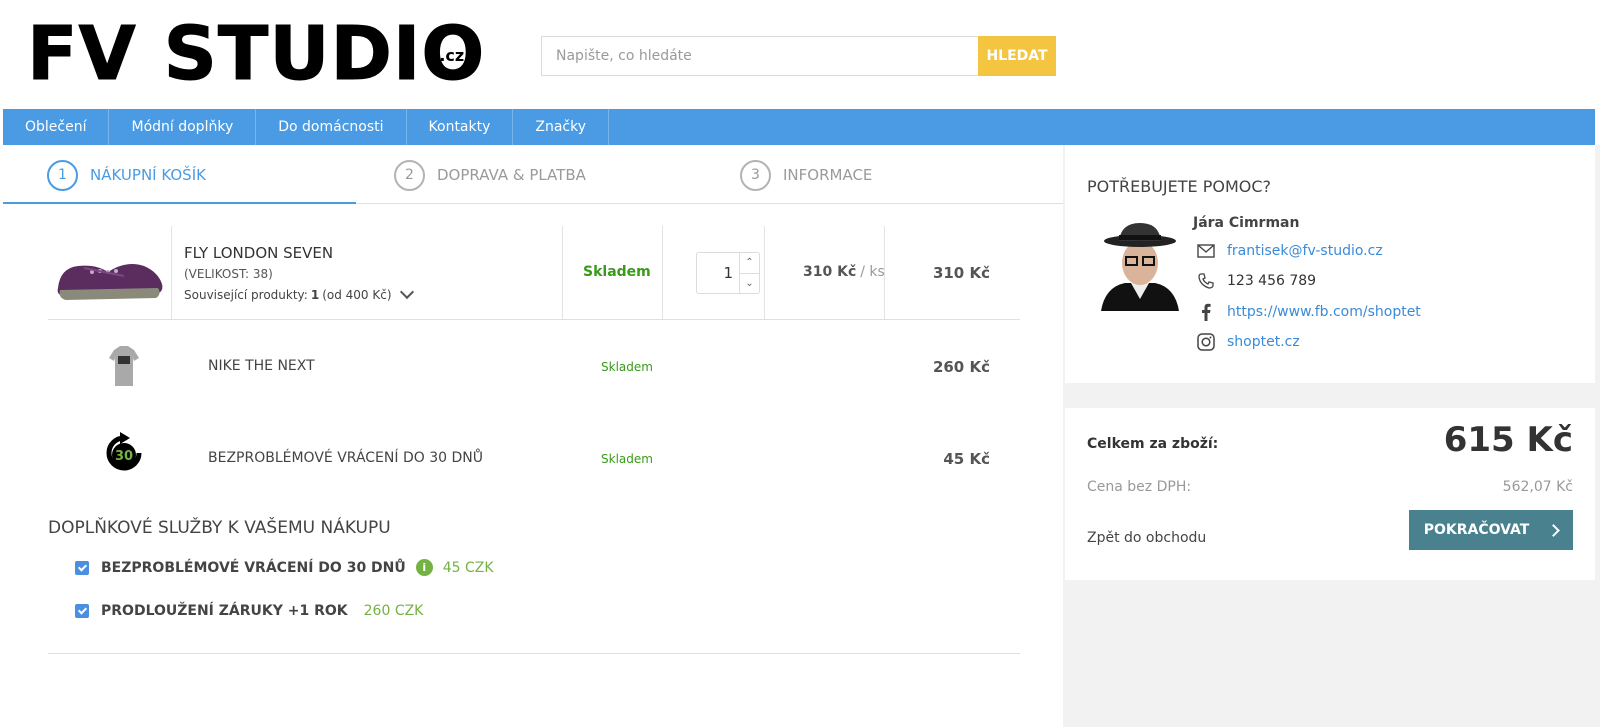  I want to click on facebook-icon, so click(1206, 312).